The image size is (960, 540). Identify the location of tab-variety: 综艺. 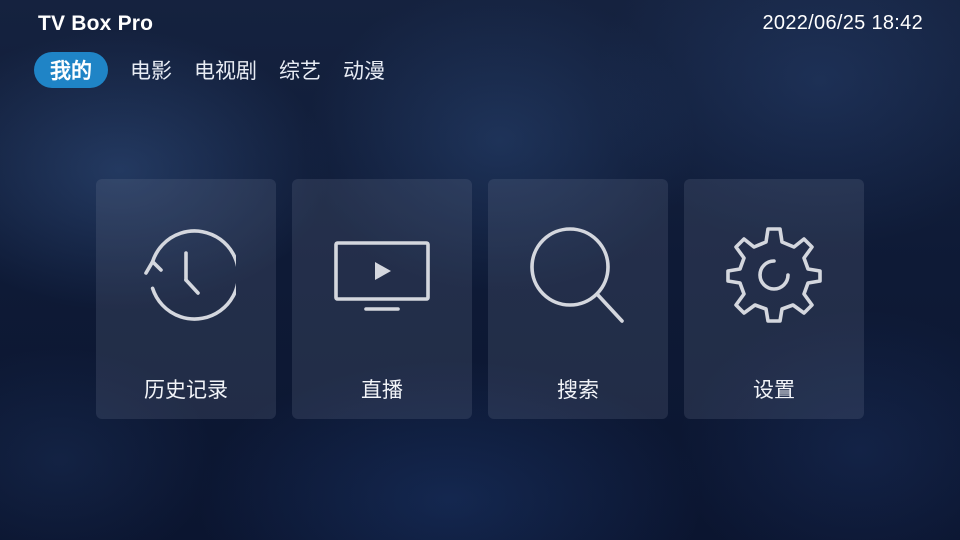
(300, 70).